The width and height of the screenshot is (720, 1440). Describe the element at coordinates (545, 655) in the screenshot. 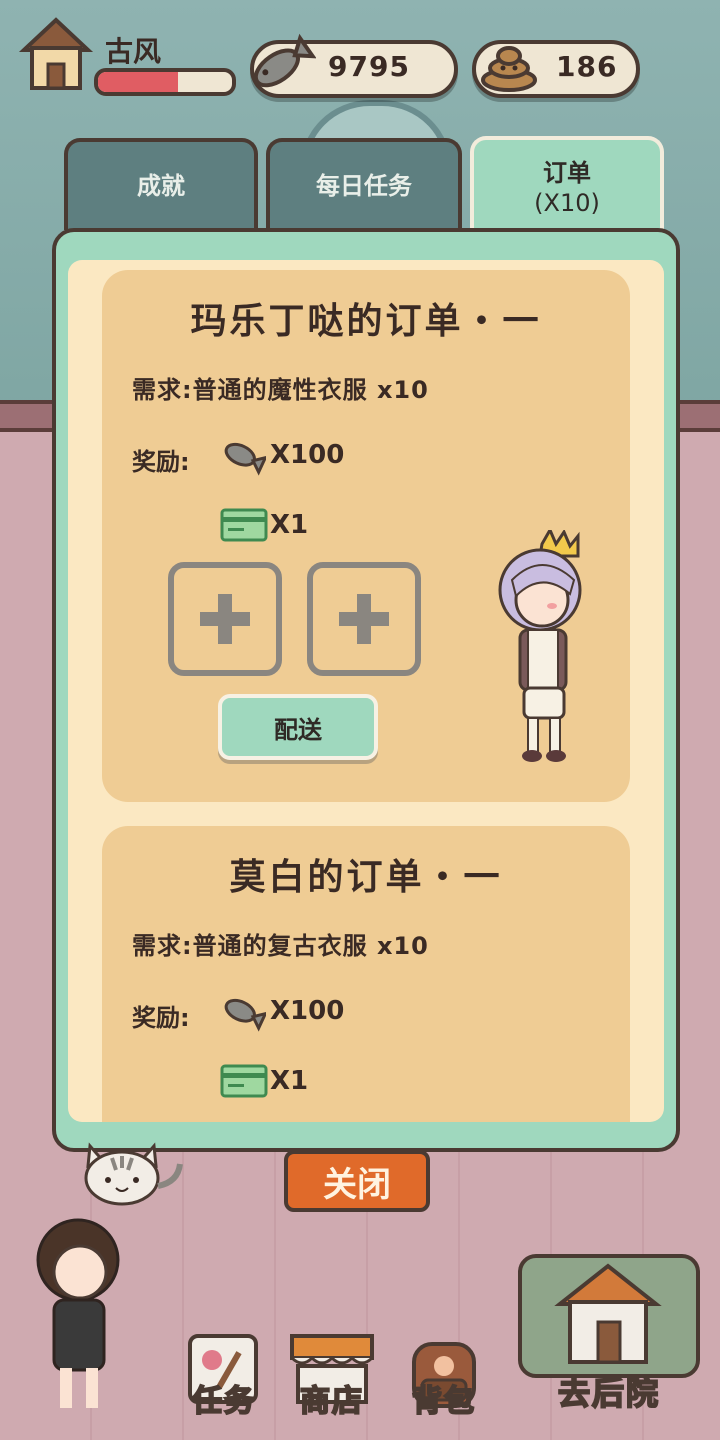

I see `character-icon` at that location.